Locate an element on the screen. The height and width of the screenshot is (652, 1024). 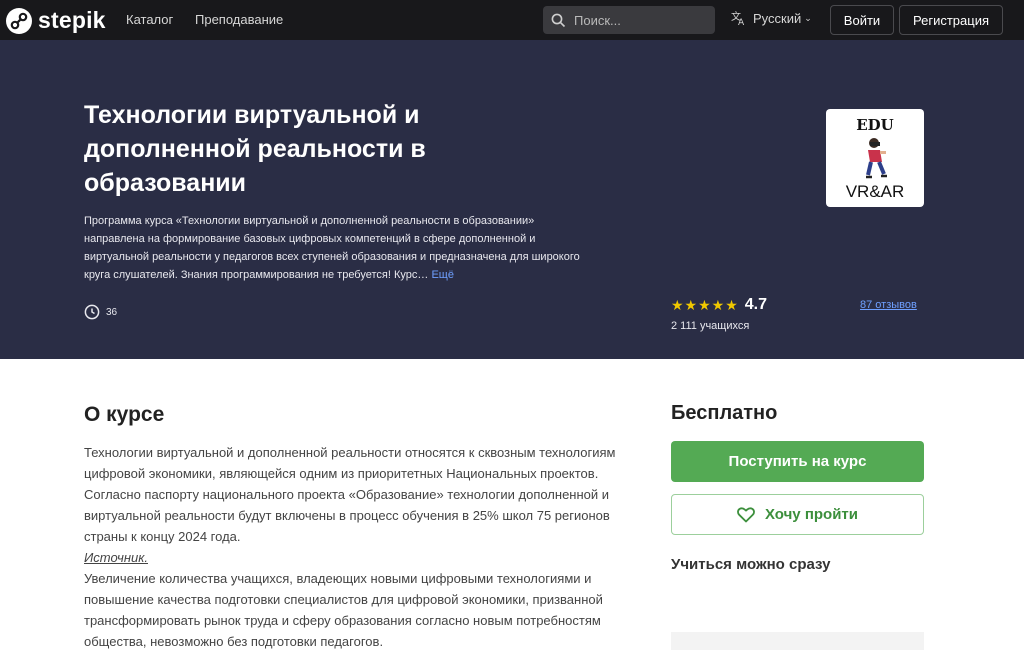
nav-teaching: Преподавание is located at coordinates (239, 19).